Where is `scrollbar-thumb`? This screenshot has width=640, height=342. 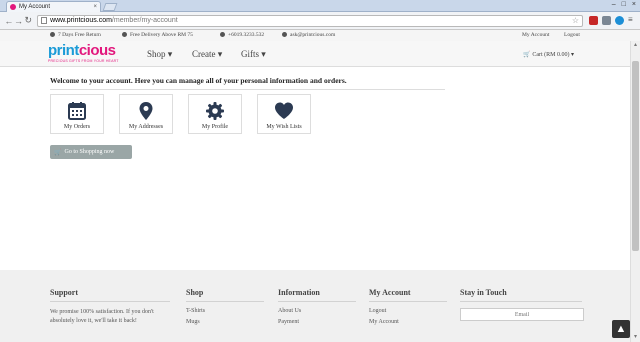
scrollbar-thumb is located at coordinates (635, 156).